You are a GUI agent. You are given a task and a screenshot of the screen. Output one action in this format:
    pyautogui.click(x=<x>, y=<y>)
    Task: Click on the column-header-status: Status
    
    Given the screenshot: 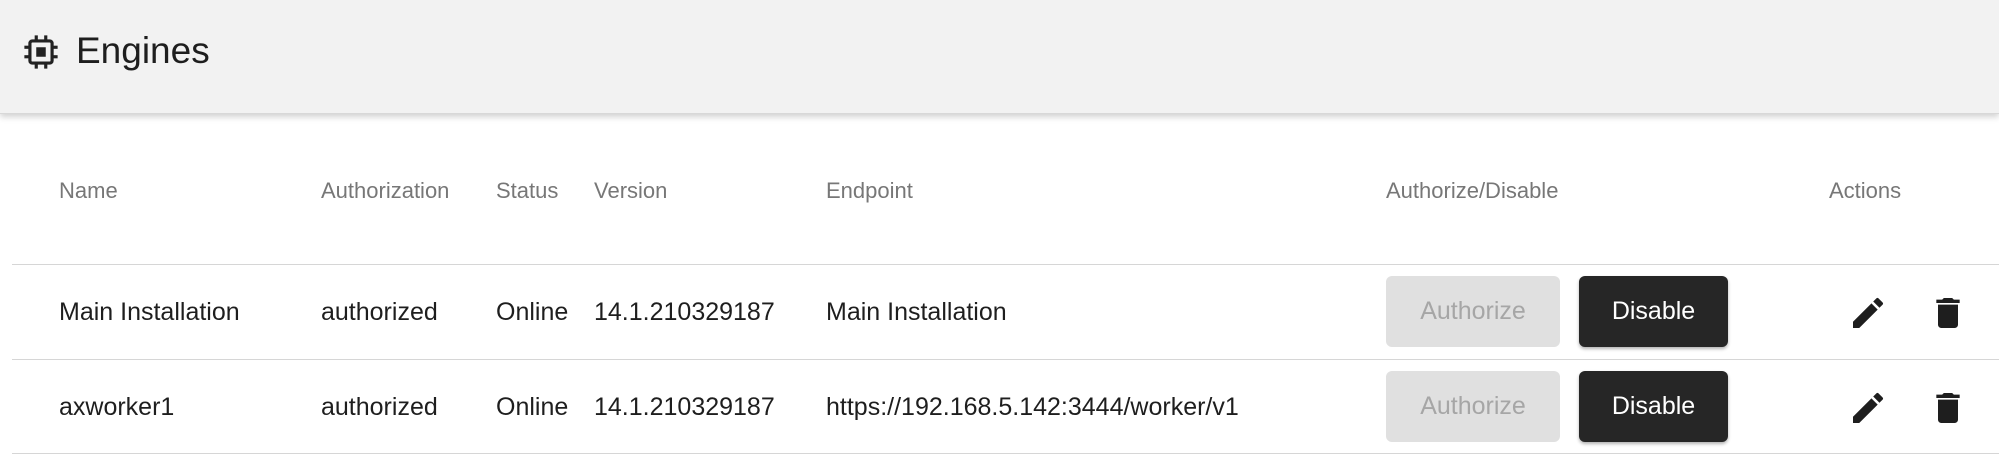 What is the action you would take?
    pyautogui.click(x=527, y=191)
    